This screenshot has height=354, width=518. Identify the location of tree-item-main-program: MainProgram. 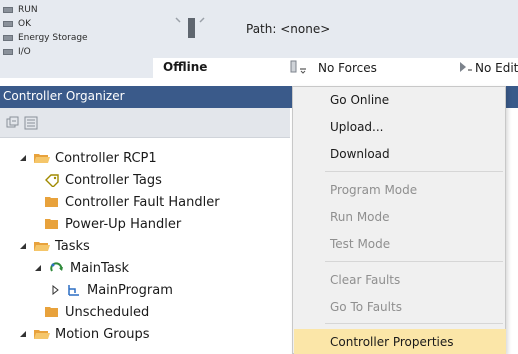
(111, 290).